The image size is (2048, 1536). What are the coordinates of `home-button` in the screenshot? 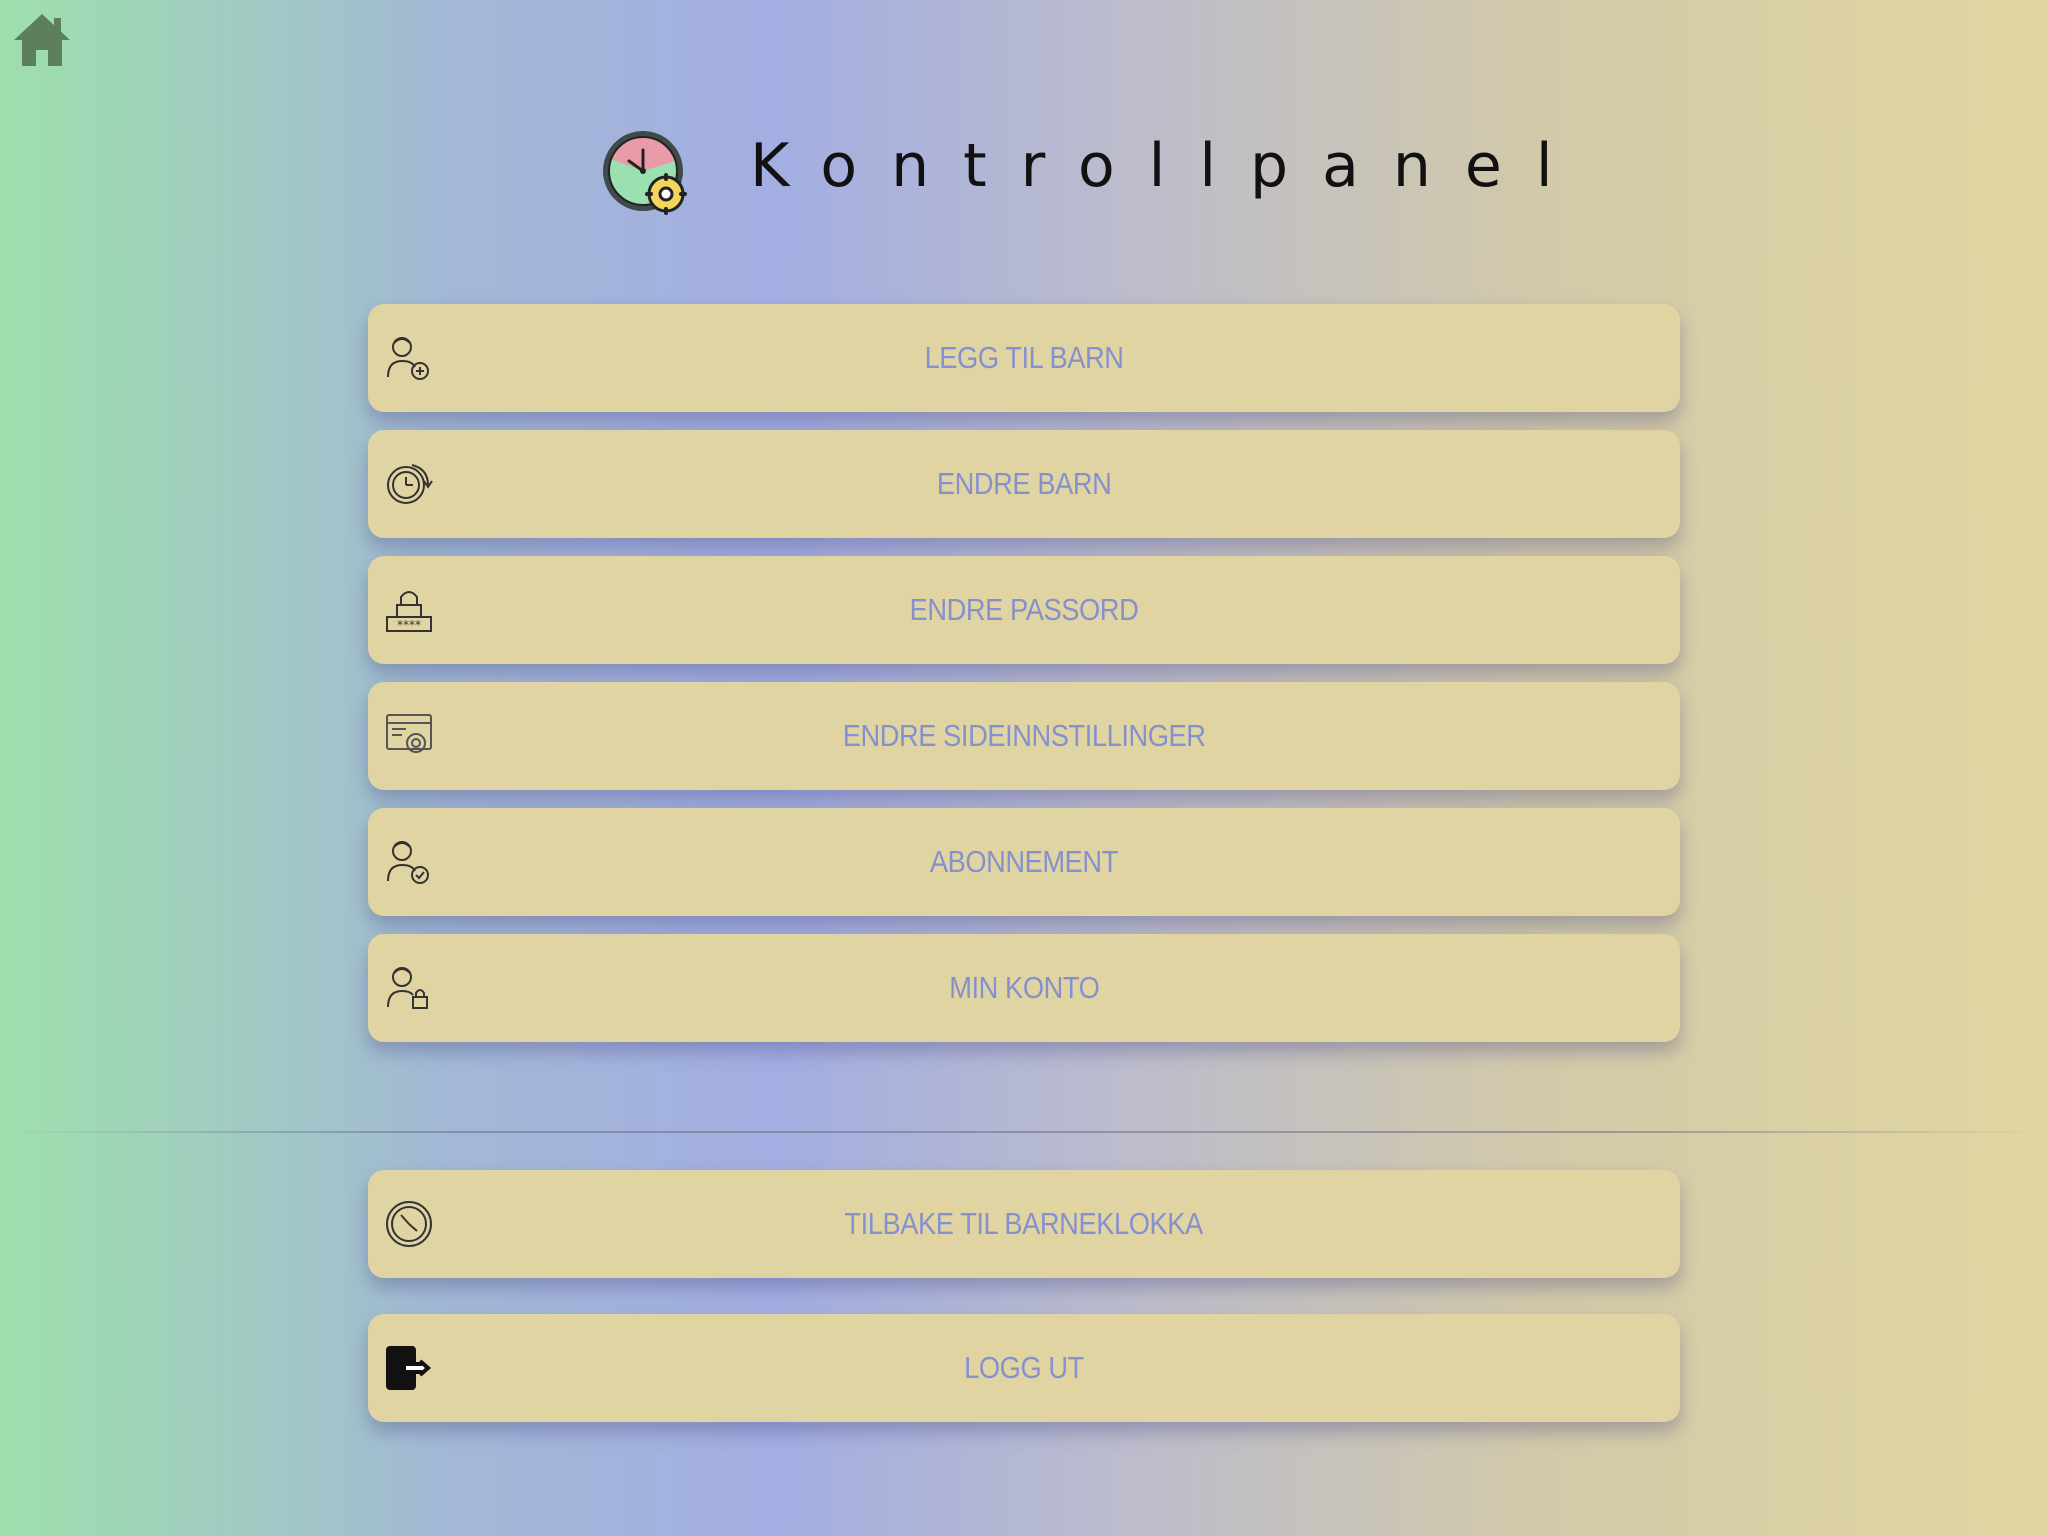 It's located at (42, 40).